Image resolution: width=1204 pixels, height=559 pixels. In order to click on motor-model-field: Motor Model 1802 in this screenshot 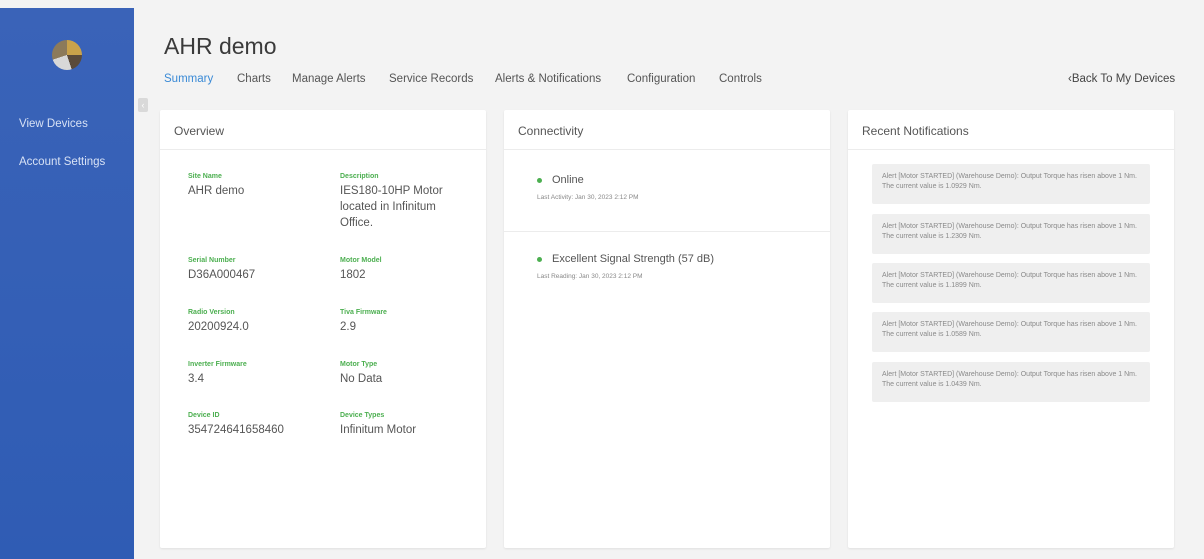, I will do `click(400, 270)`.